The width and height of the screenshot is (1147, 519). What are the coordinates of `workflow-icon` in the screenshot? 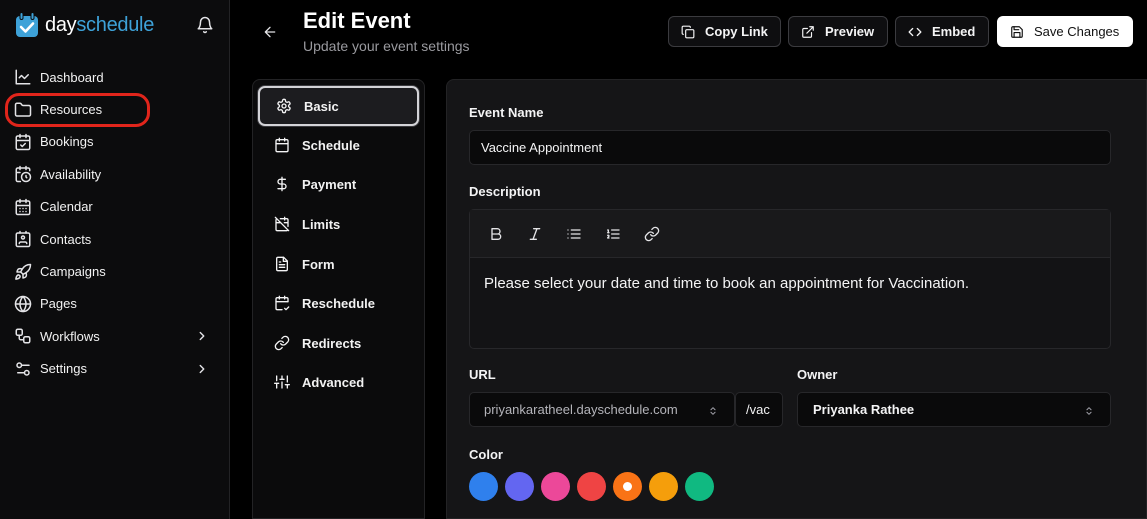 It's located at (23, 336).